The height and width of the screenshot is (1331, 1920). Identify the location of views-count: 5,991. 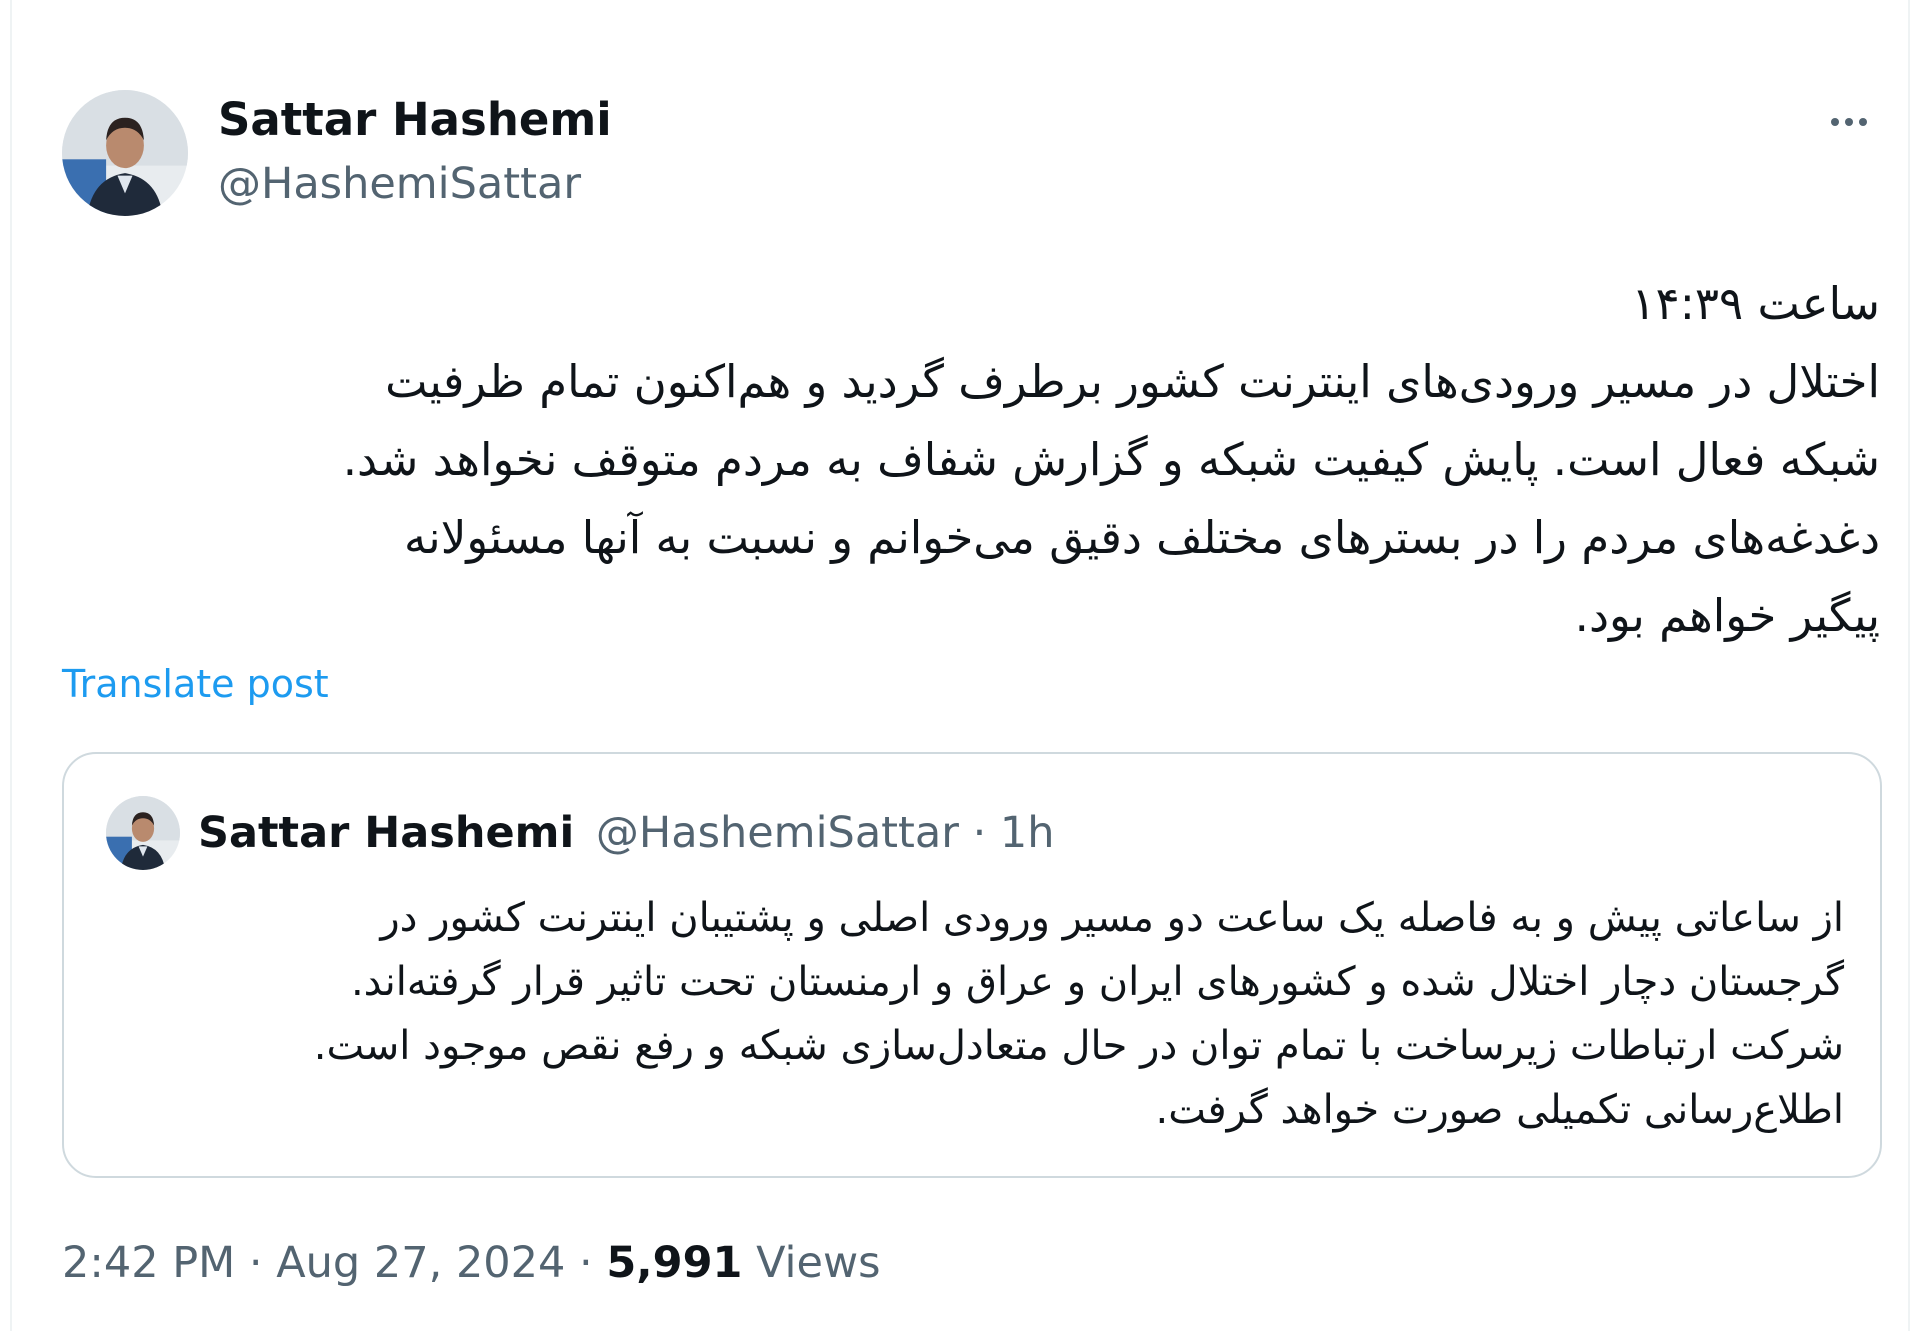
(674, 1263).